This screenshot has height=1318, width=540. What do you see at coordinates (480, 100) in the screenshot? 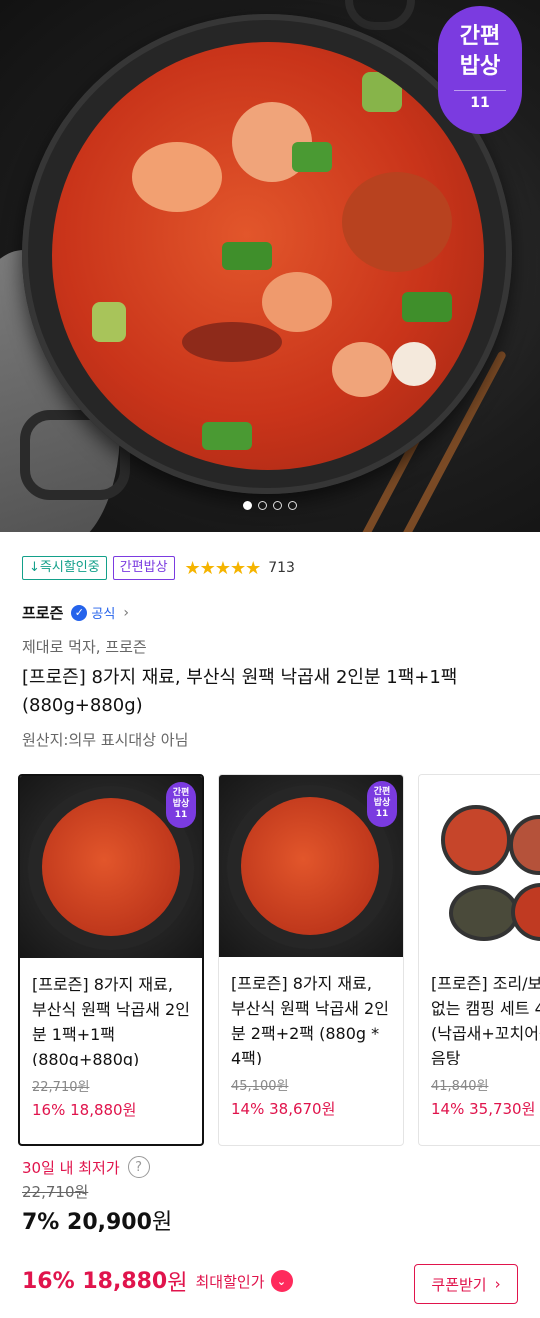
I see `eleven-logo-icon: 11` at bounding box center [480, 100].